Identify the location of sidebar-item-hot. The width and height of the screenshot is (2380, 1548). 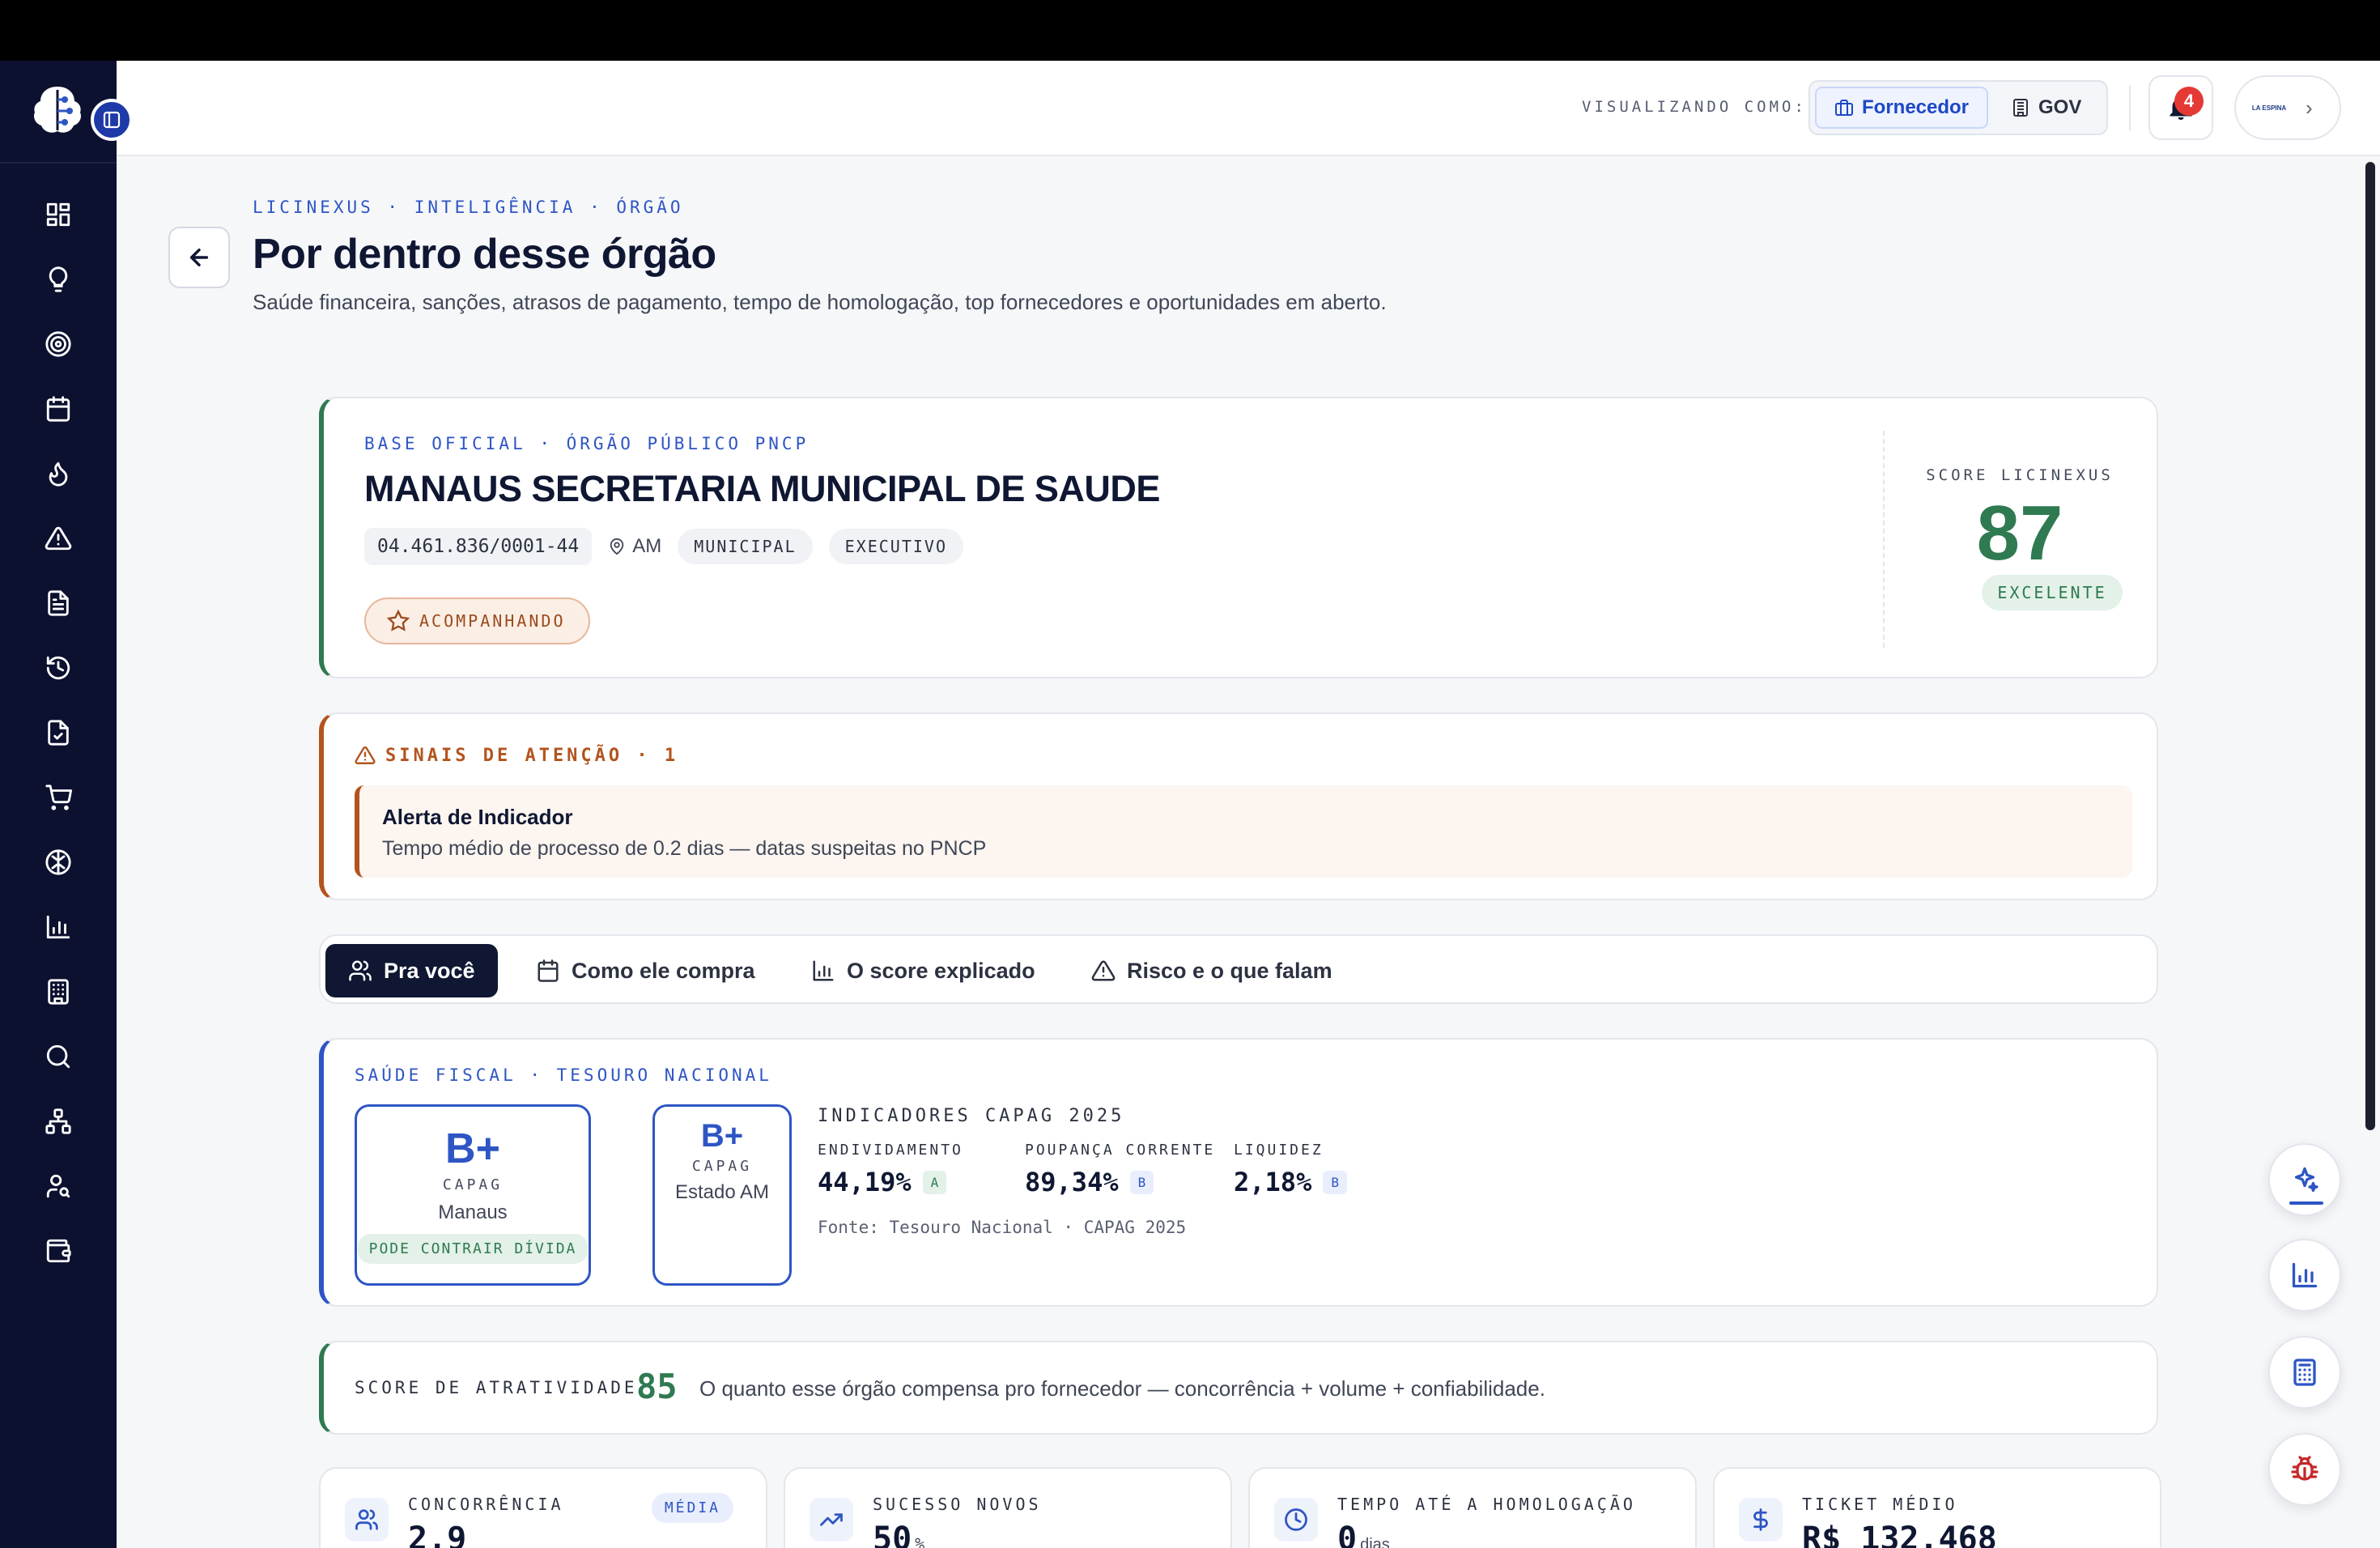
(58, 474).